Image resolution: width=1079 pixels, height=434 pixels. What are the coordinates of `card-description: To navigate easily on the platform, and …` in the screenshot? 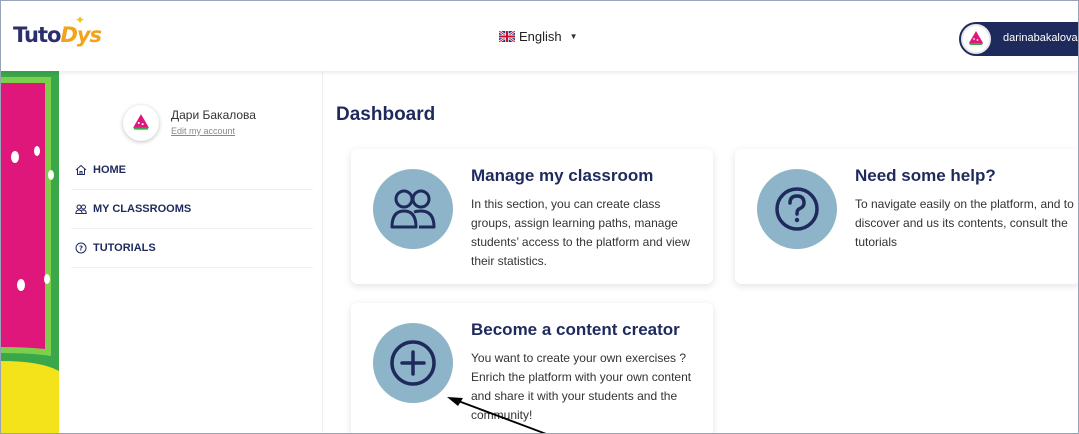 It's located at (964, 223).